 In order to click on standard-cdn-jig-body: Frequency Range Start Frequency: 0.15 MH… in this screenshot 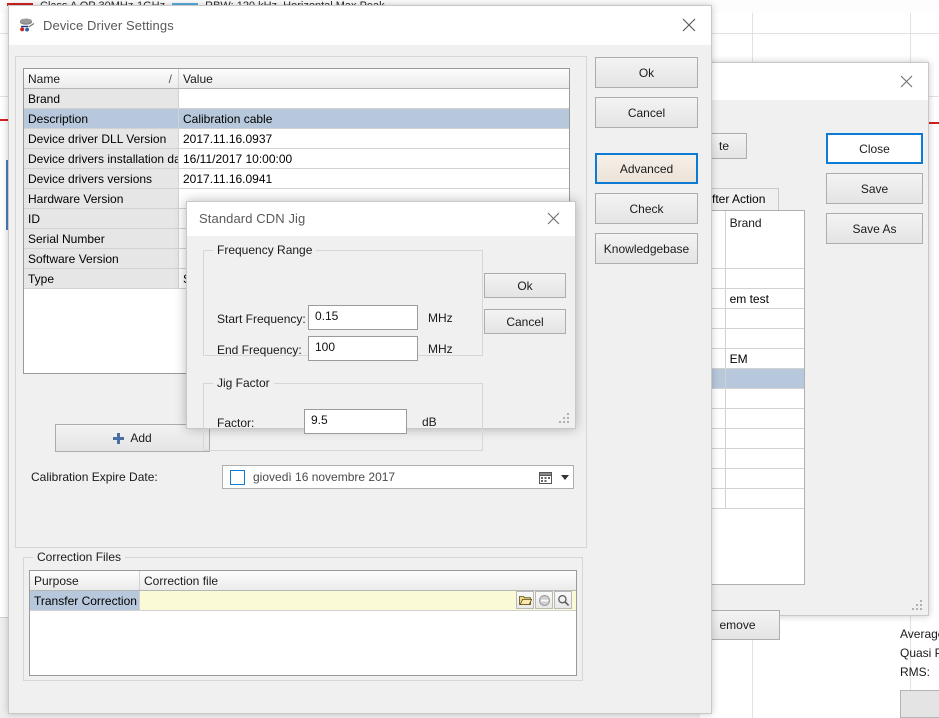, I will do `click(381, 343)`.